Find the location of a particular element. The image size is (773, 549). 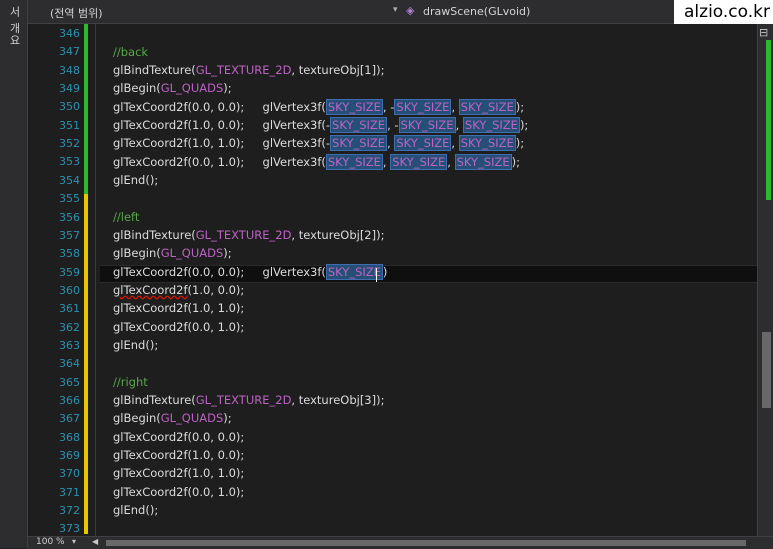

code-text: ) is located at coordinates (385, 272).